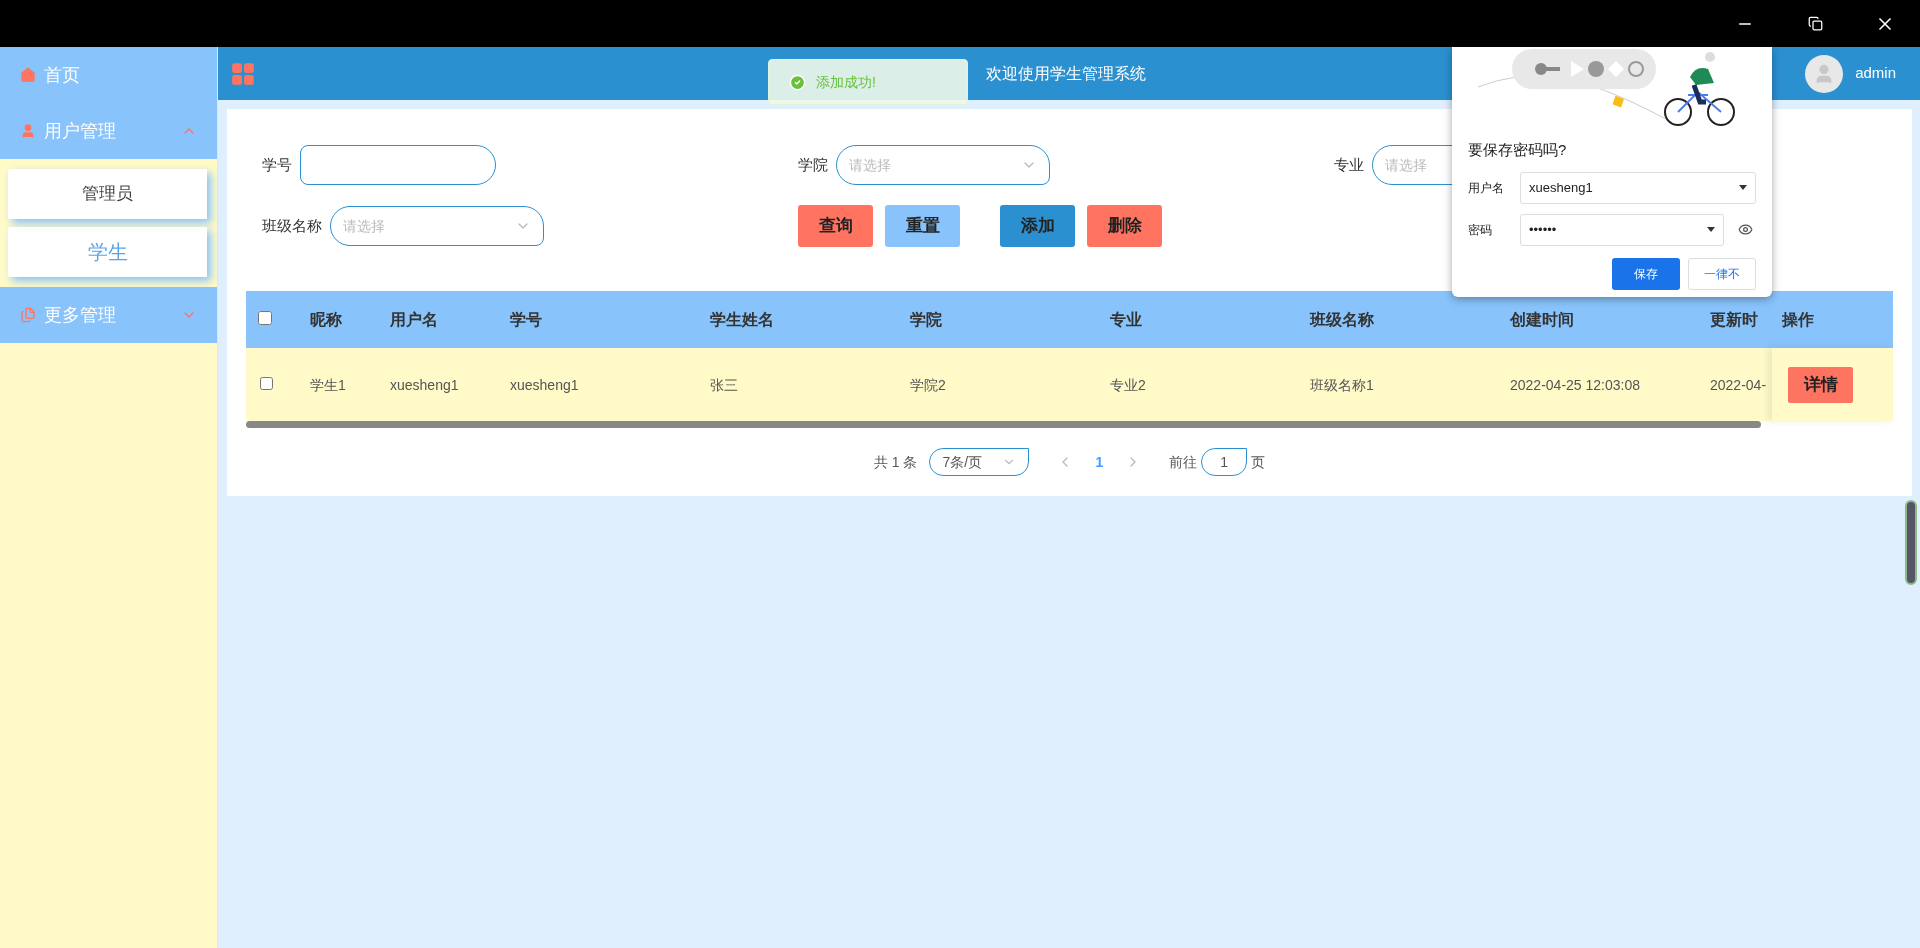 The width and height of the screenshot is (1920, 948). What do you see at coordinates (813, 164) in the screenshot?
I see `filter-label: 学院` at bounding box center [813, 164].